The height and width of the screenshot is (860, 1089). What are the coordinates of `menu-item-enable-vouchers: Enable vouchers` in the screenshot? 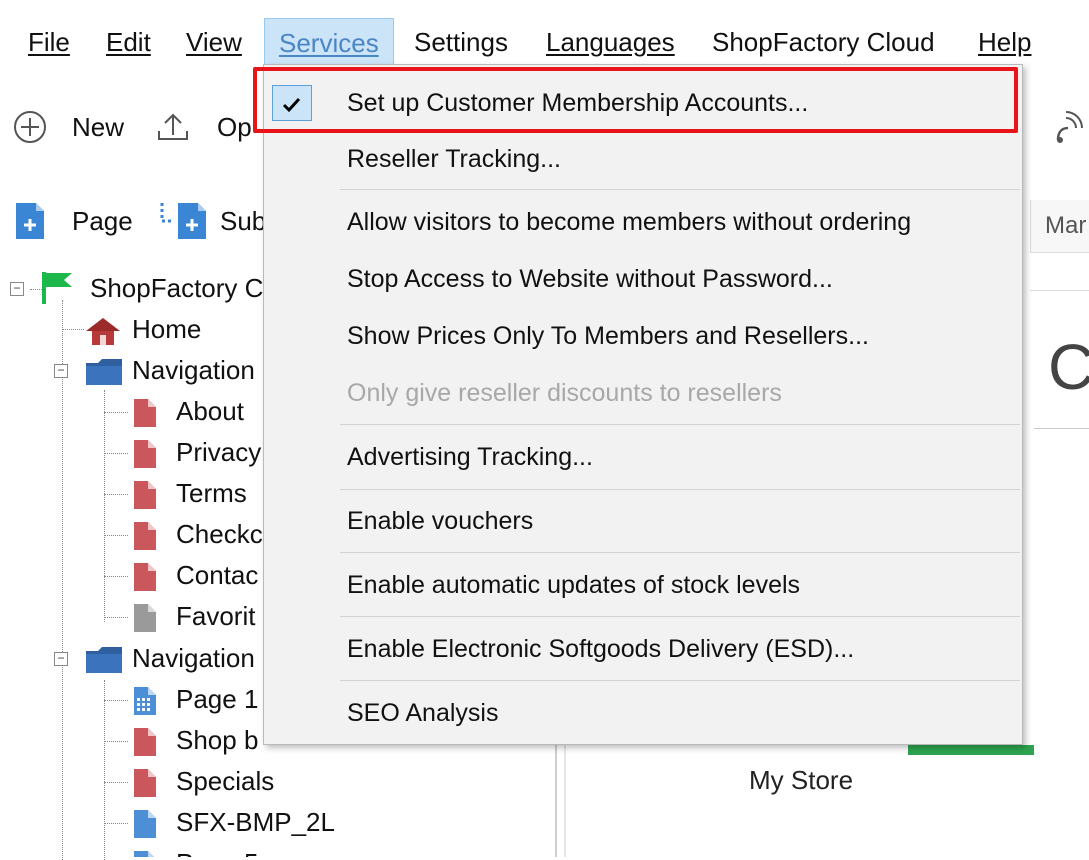 It's located at (643, 521).